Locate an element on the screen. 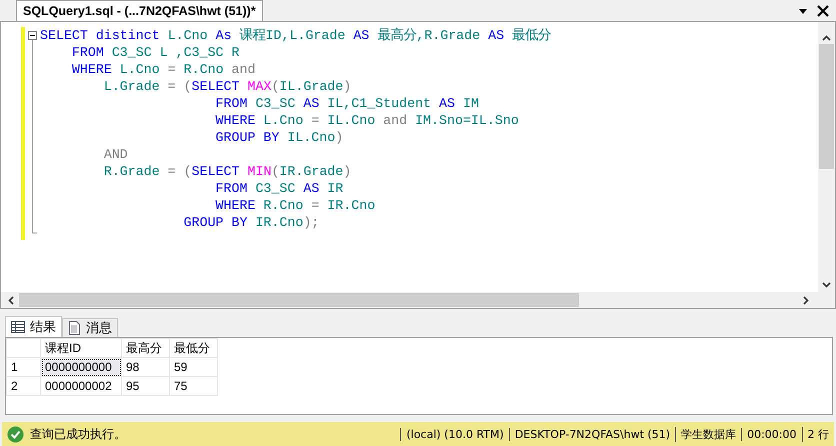 The width and height of the screenshot is (836, 446). column-header: 最低分 is located at coordinates (194, 348).